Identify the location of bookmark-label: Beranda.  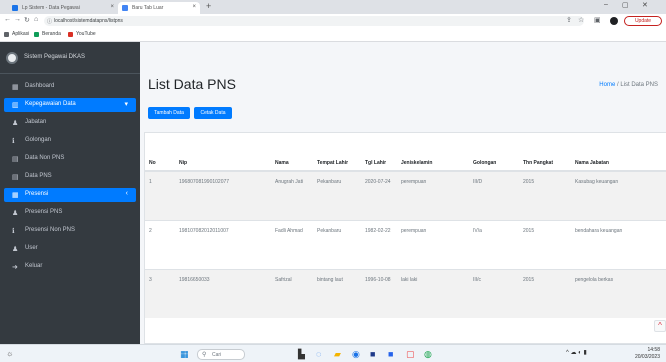
(51, 34).